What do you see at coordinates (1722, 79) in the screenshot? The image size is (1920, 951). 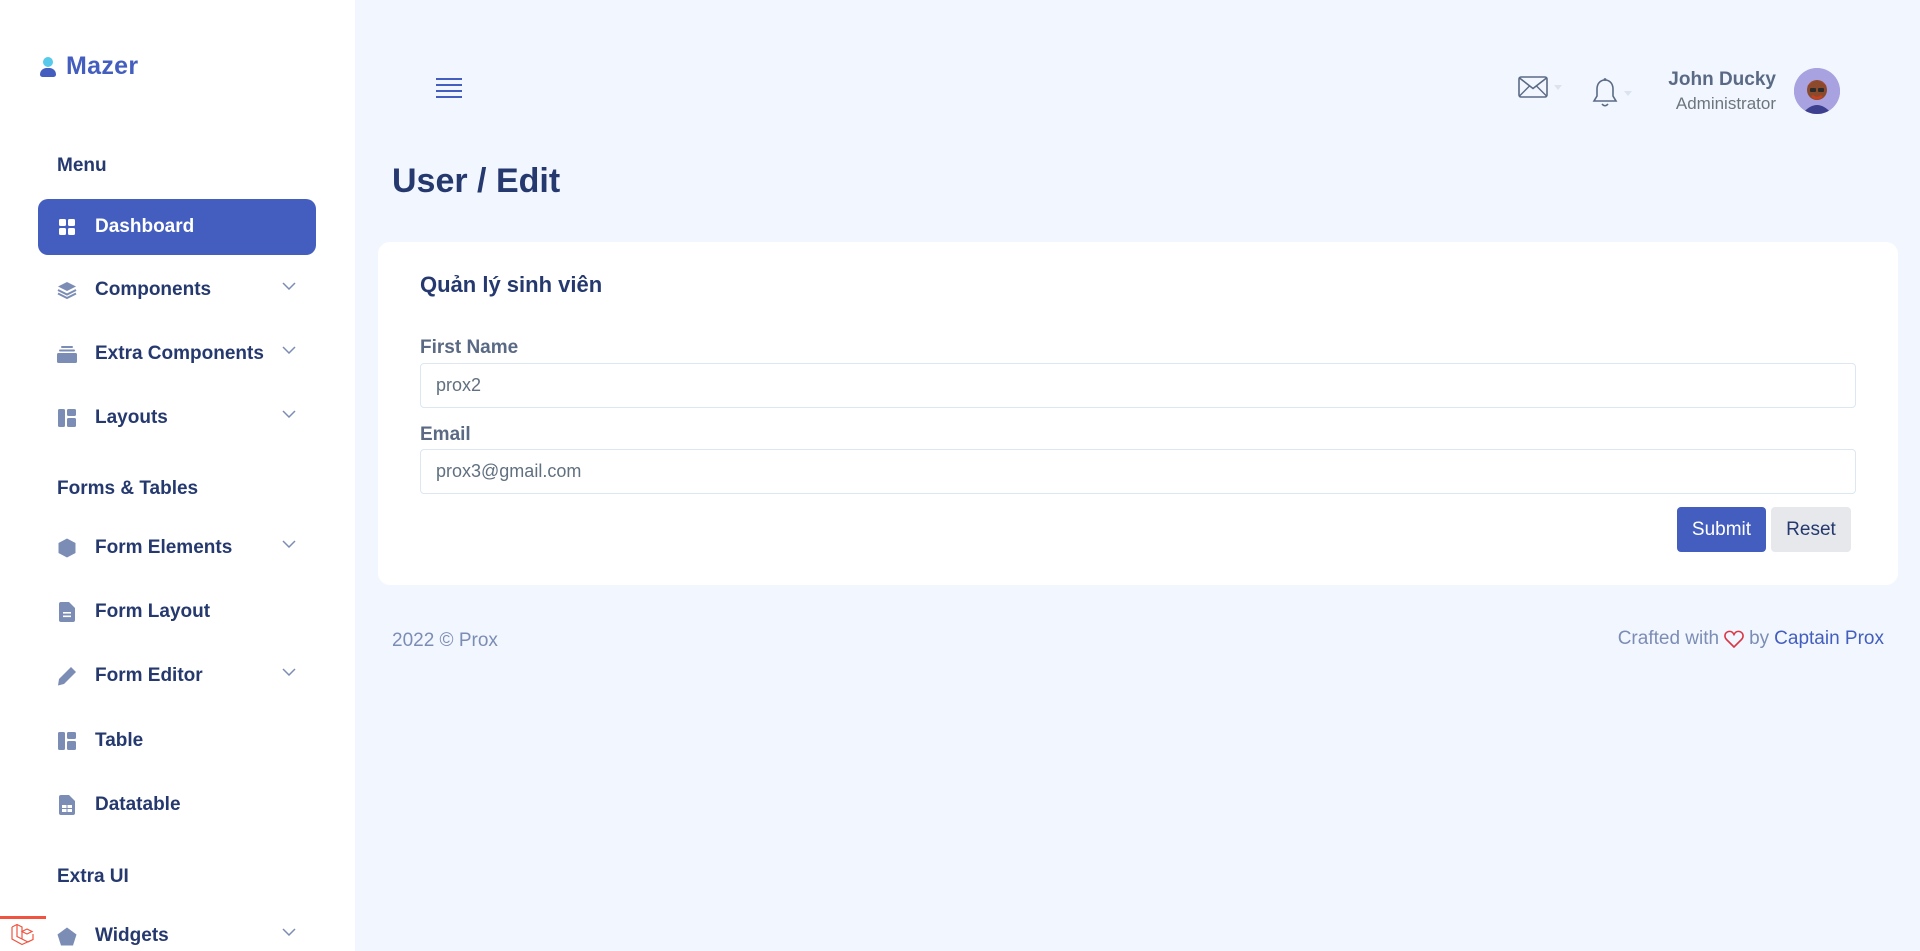 I see `user-name: John Ducky` at bounding box center [1722, 79].